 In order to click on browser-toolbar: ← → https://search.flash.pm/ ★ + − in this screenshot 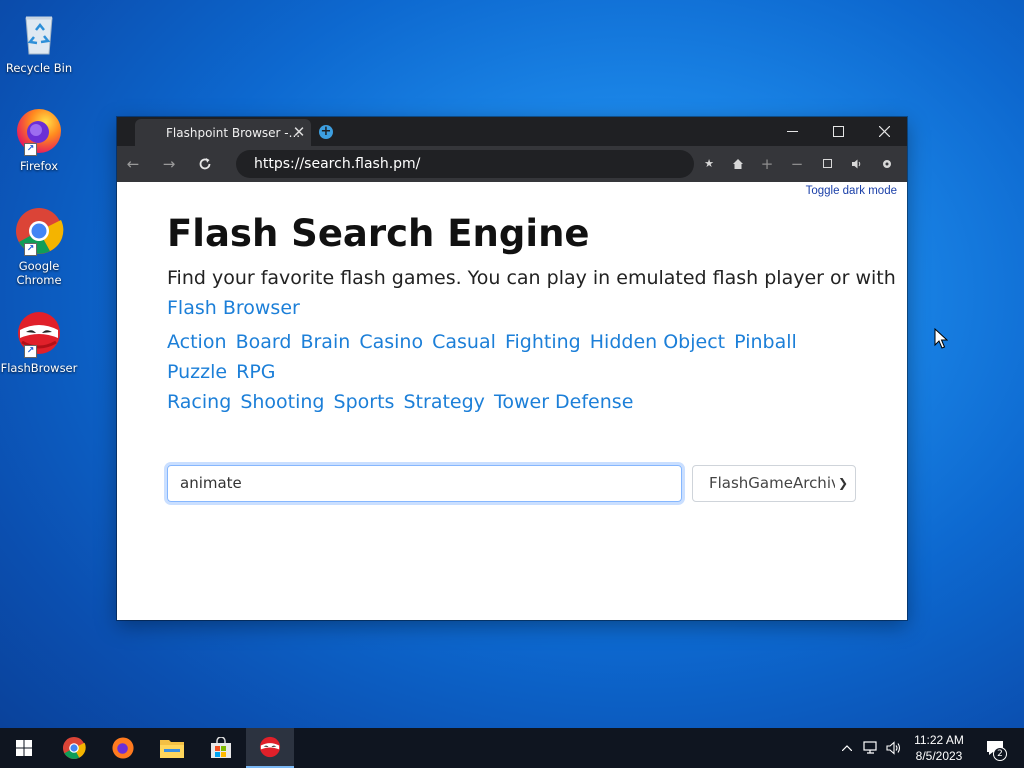, I will do `click(512, 164)`.